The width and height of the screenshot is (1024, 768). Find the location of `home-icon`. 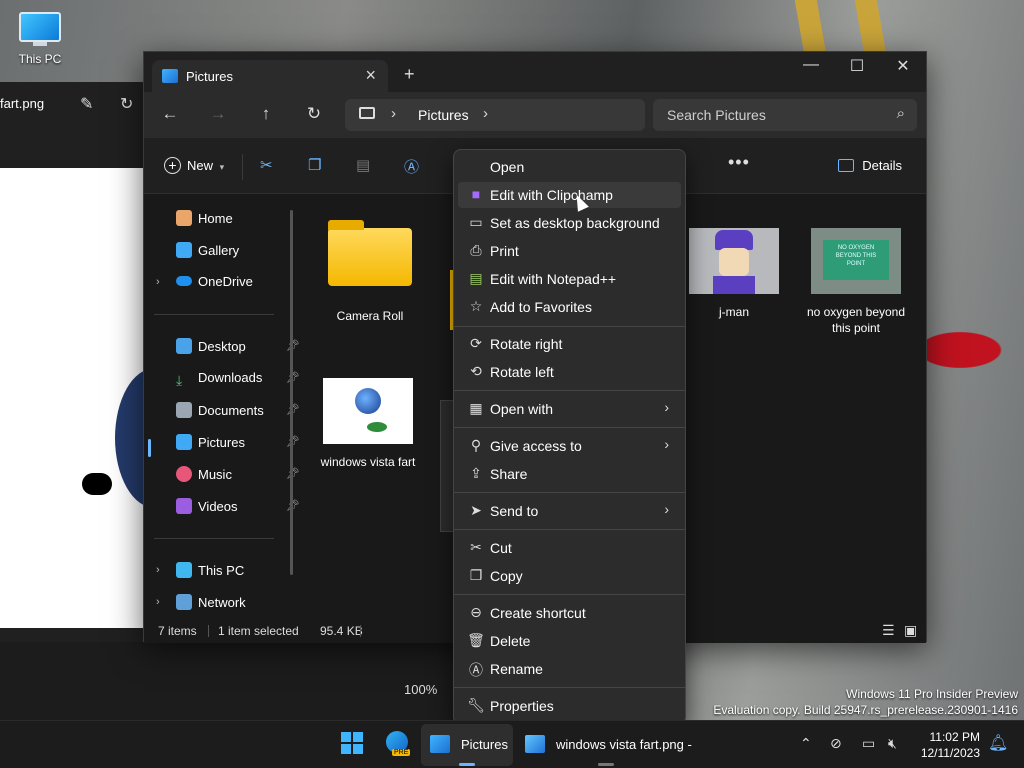

home-icon is located at coordinates (184, 218).